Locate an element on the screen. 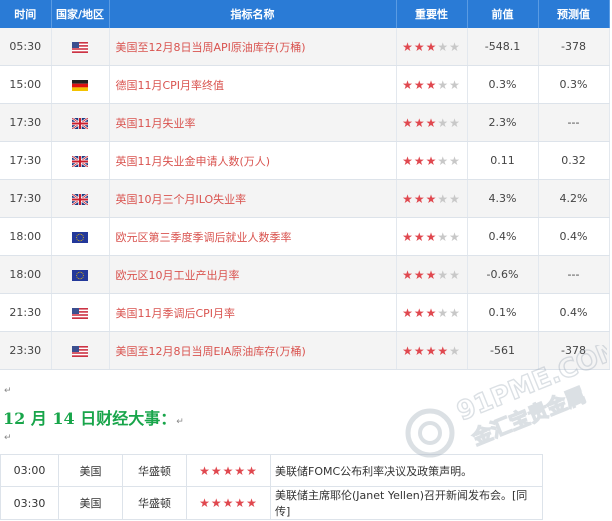 Image resolution: width=612 pixels, height=521 pixels. previous-value: -0.6% is located at coordinates (503, 274).